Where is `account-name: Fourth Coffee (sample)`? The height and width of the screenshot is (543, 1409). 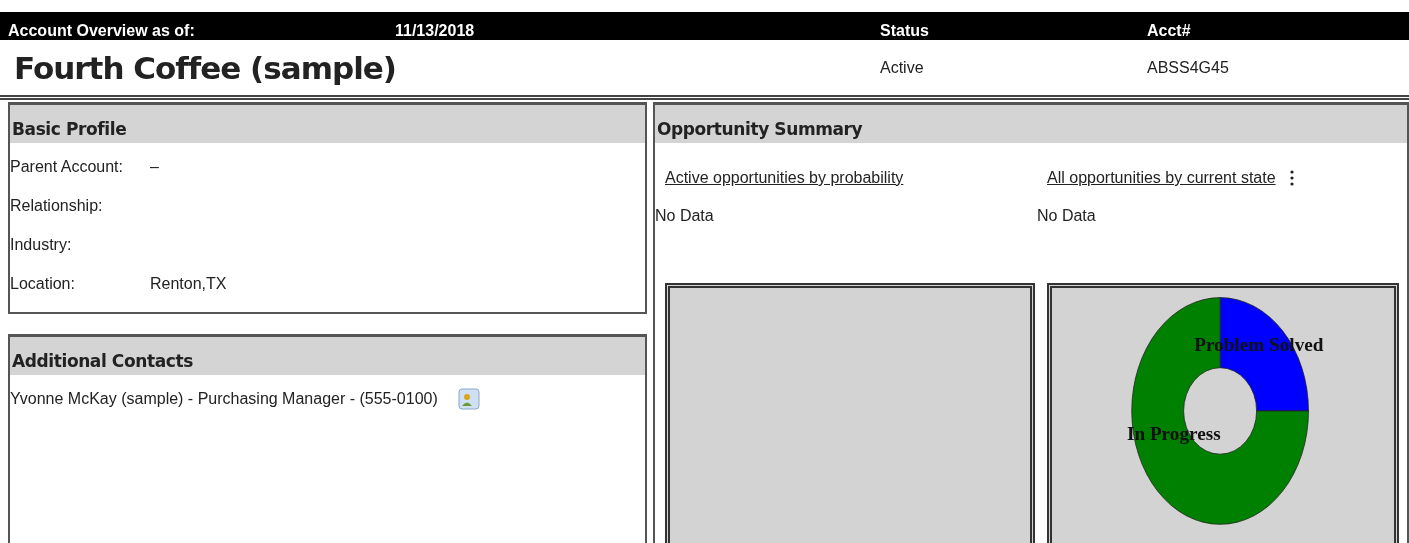 account-name: Fourth Coffee (sample) is located at coordinates (205, 67).